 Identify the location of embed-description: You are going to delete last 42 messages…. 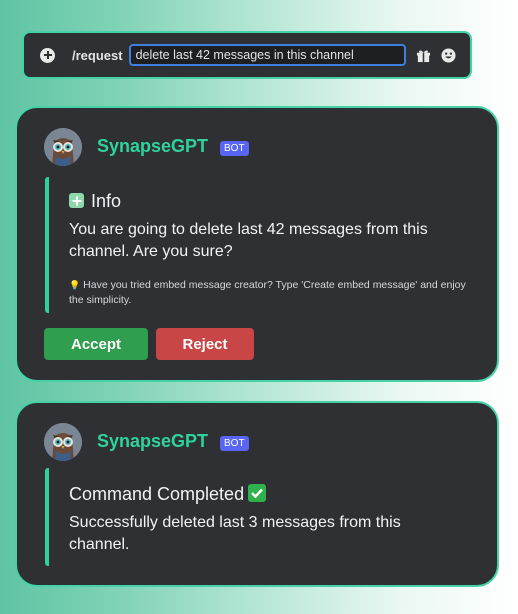
(248, 240).